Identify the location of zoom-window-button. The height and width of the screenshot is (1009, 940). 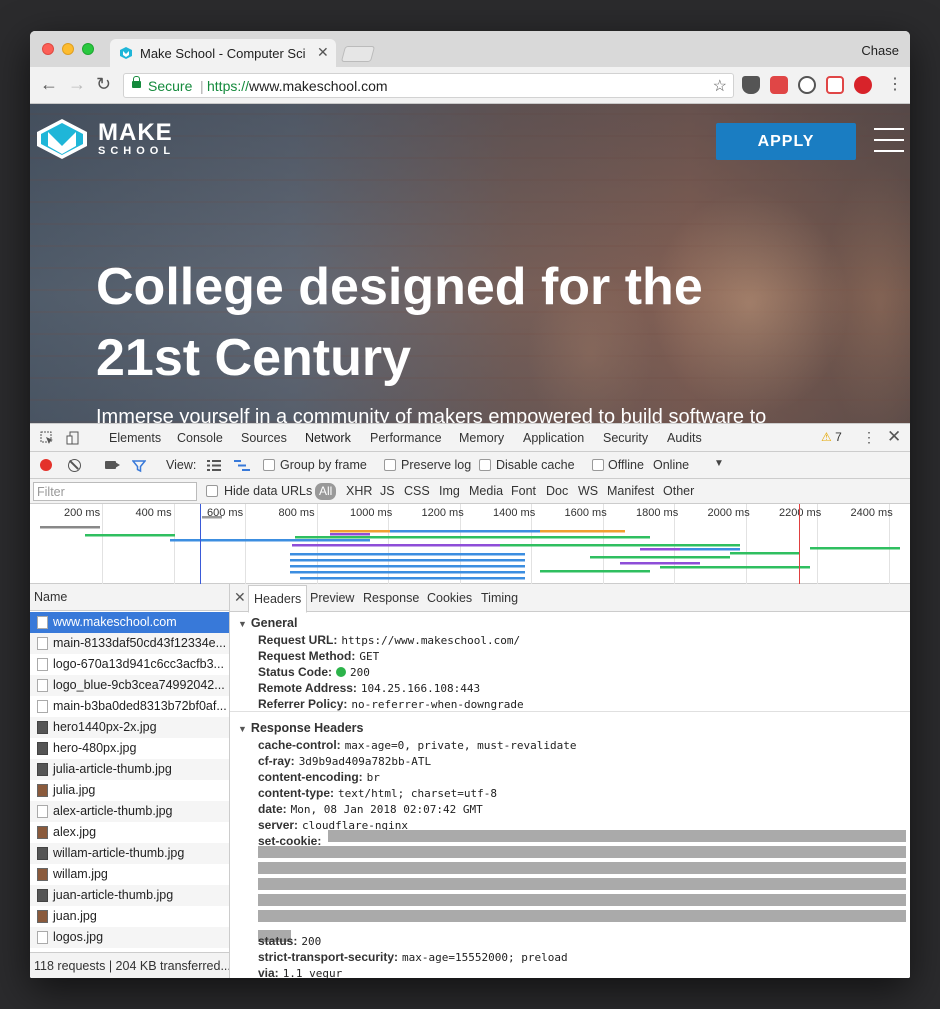
(88, 49).